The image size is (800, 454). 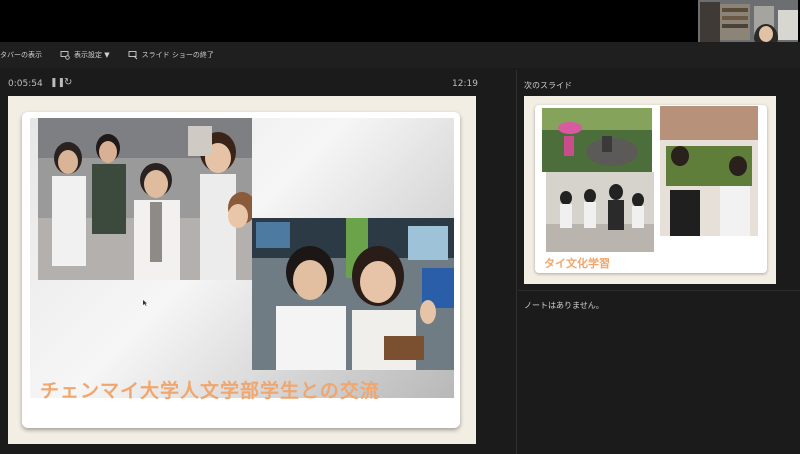 What do you see at coordinates (577, 263) in the screenshot?
I see `next-slide-title: タイ文化学習` at bounding box center [577, 263].